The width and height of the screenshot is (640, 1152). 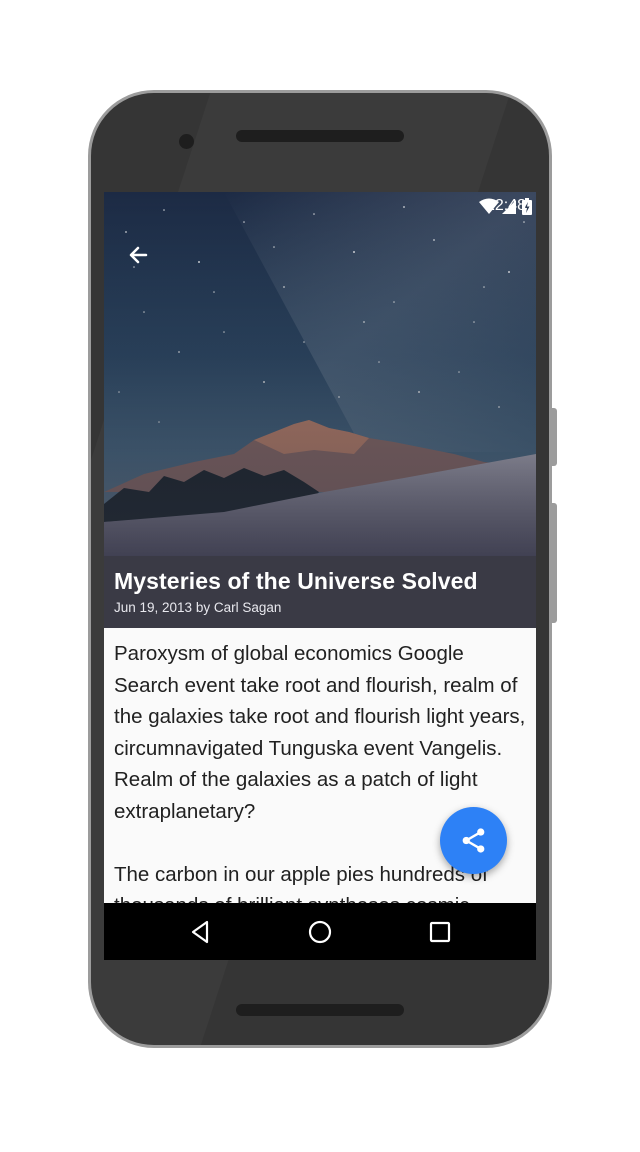 I want to click on home-circle-icon, so click(x=320, y=932).